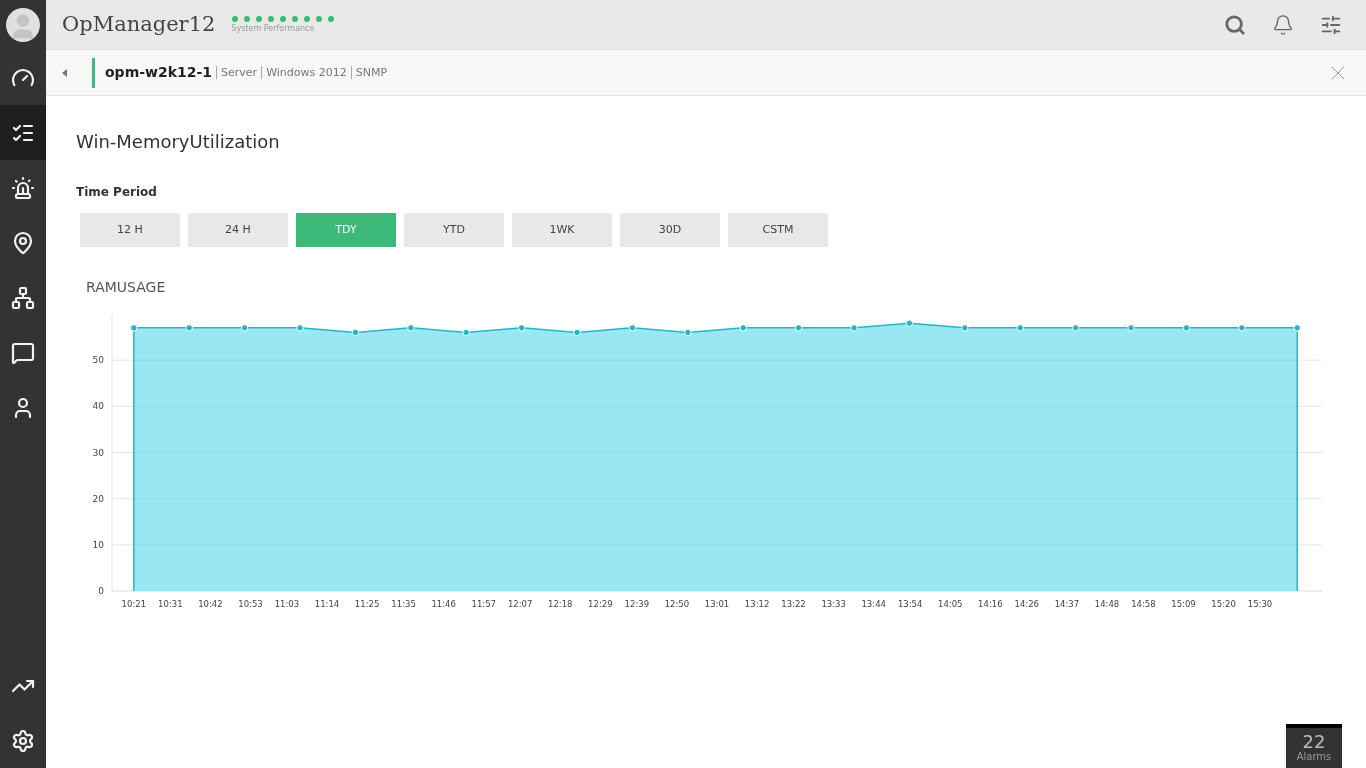 The width and height of the screenshot is (1366, 768). What do you see at coordinates (1027, 603) in the screenshot?
I see `x-axis-label: 14:26` at bounding box center [1027, 603].